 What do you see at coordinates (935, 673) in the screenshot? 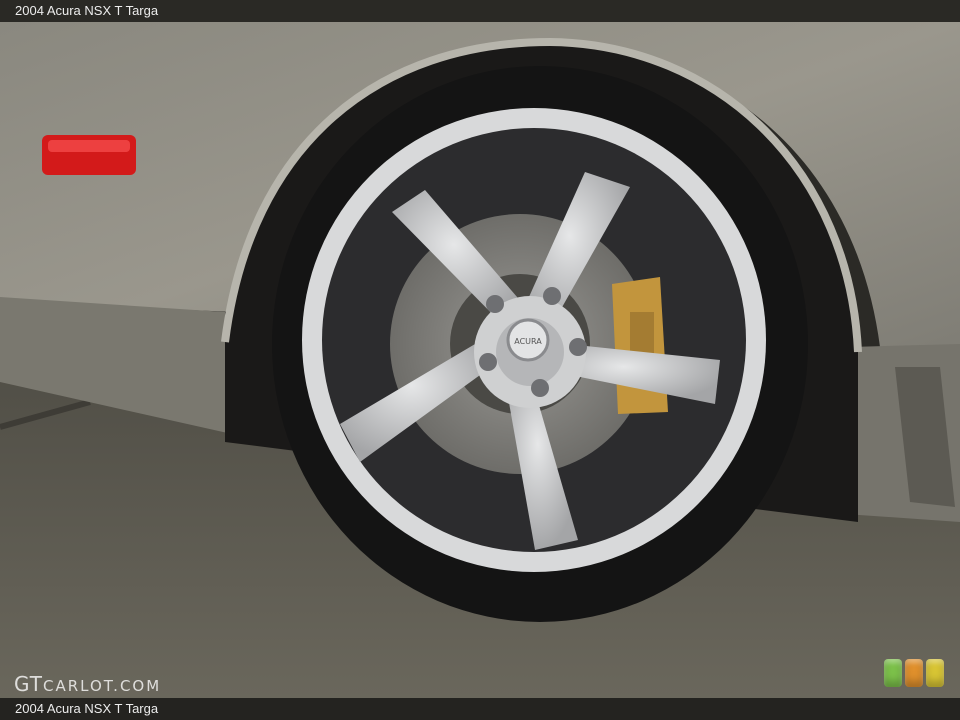
I see `yellow-status-light-icon` at bounding box center [935, 673].